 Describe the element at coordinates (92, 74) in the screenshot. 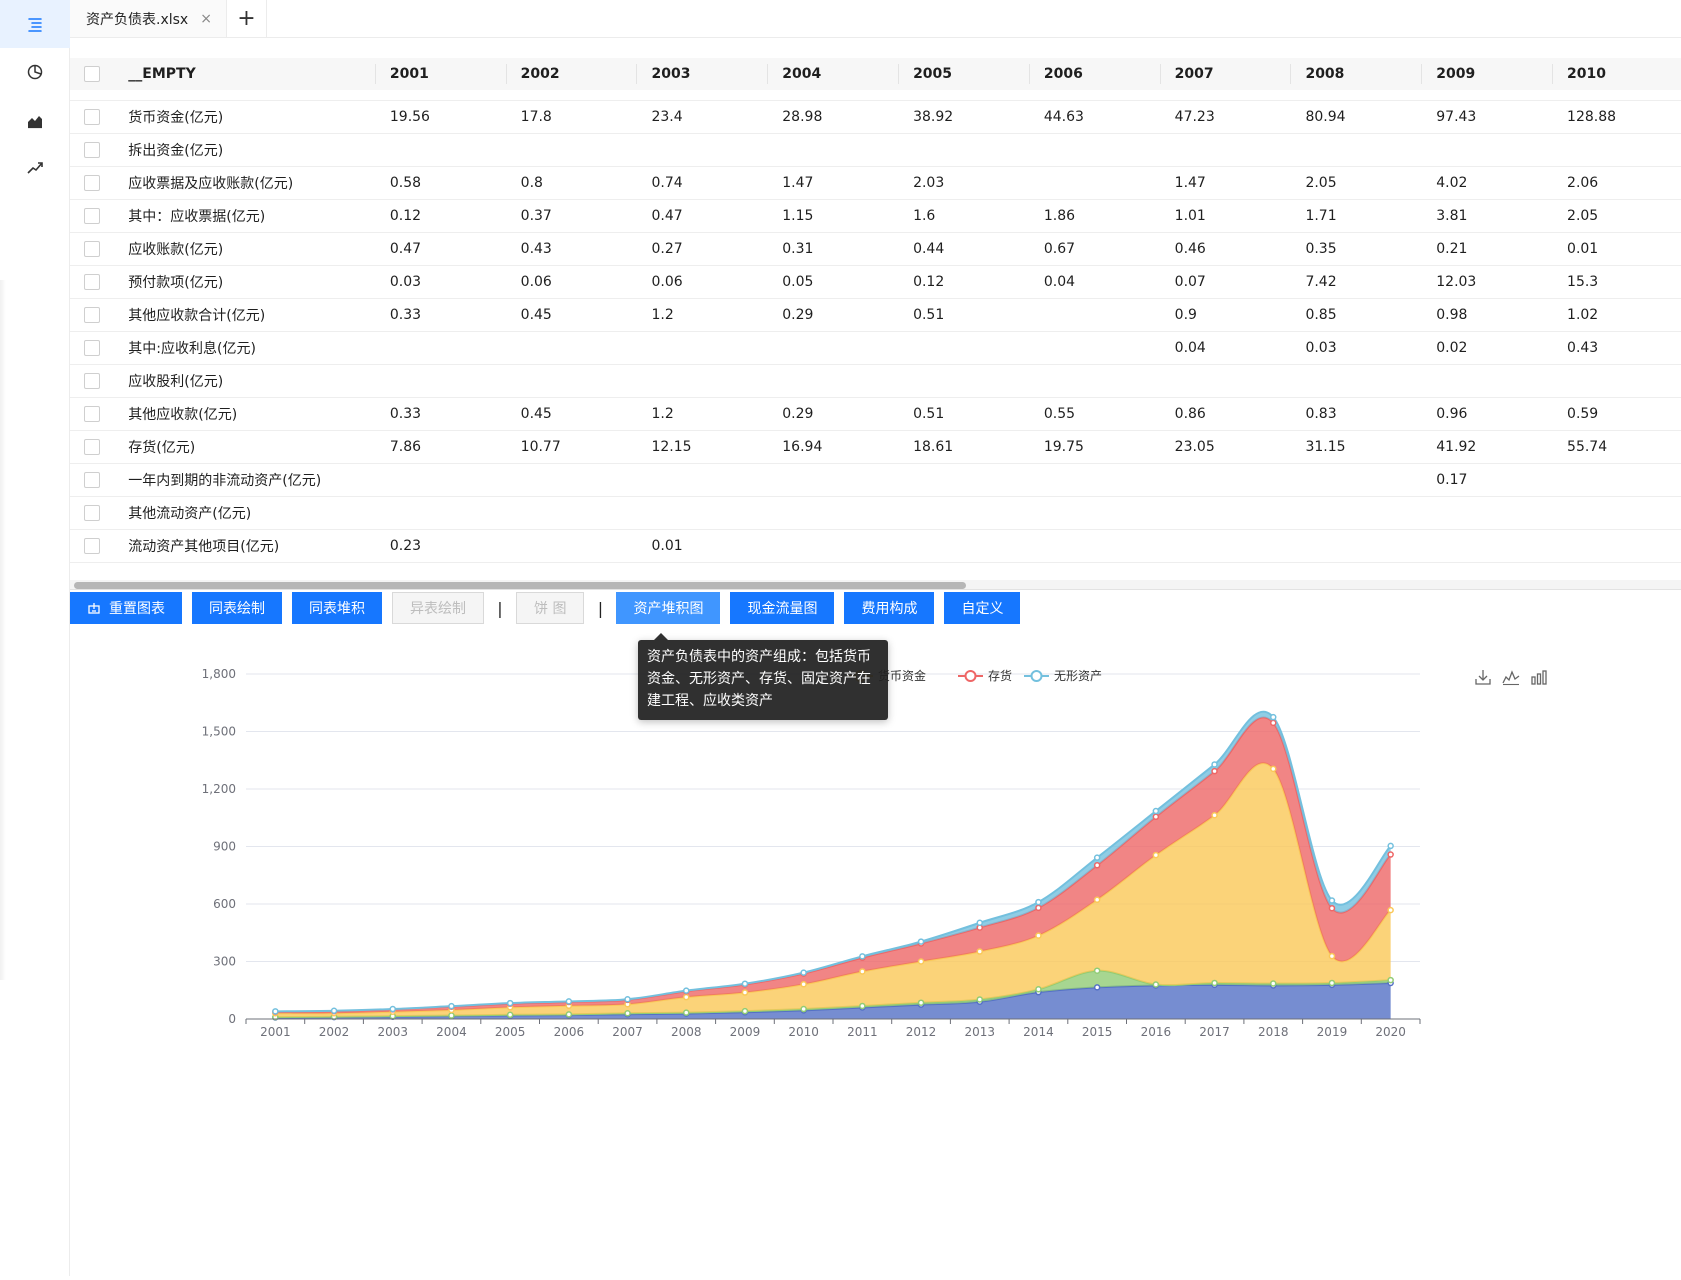

I see `select-all-checkbox` at that location.